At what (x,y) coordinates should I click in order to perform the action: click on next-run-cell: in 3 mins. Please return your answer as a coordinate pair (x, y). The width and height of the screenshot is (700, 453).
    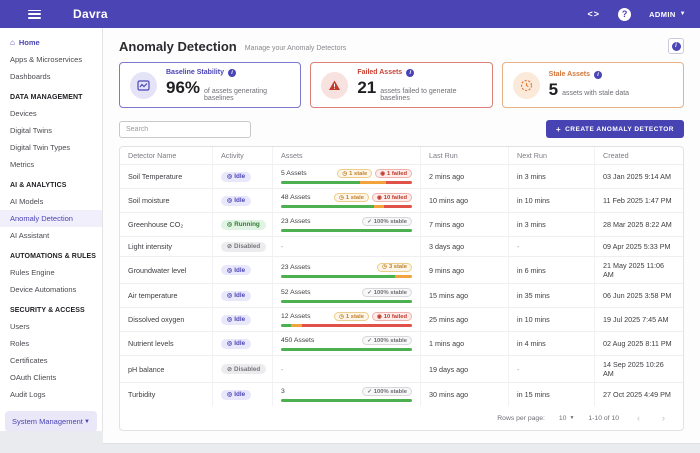
    Looking at the image, I should click on (551, 224).